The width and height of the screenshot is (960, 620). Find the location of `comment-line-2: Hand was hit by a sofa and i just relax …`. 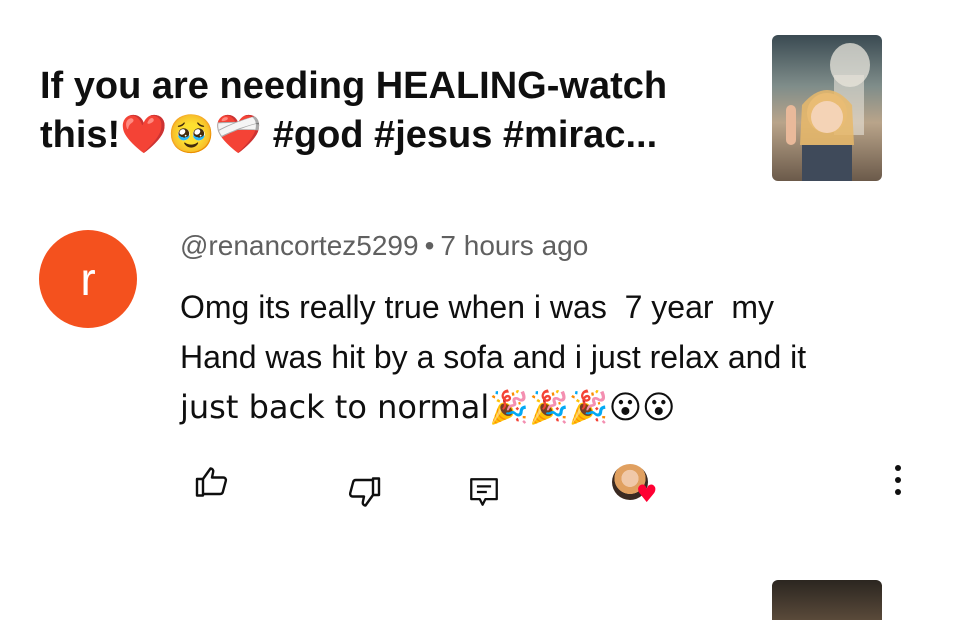

comment-line-2: Hand was hit by a sofa and i just relax … is located at coordinates (493, 357).